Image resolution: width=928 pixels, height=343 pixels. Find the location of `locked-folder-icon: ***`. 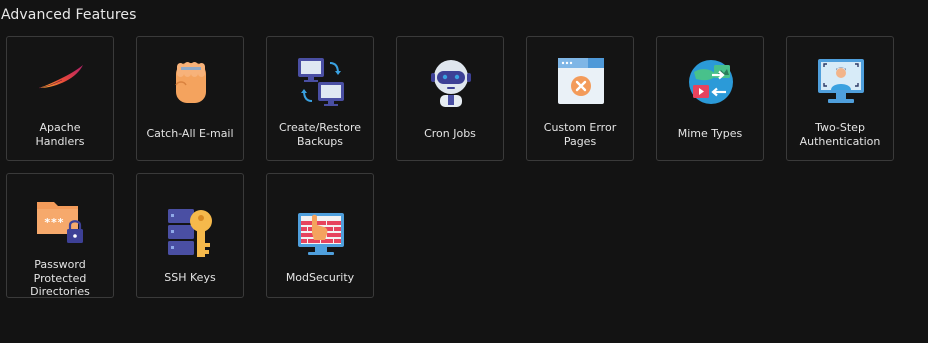

locked-folder-icon: *** is located at coordinates (61, 221).